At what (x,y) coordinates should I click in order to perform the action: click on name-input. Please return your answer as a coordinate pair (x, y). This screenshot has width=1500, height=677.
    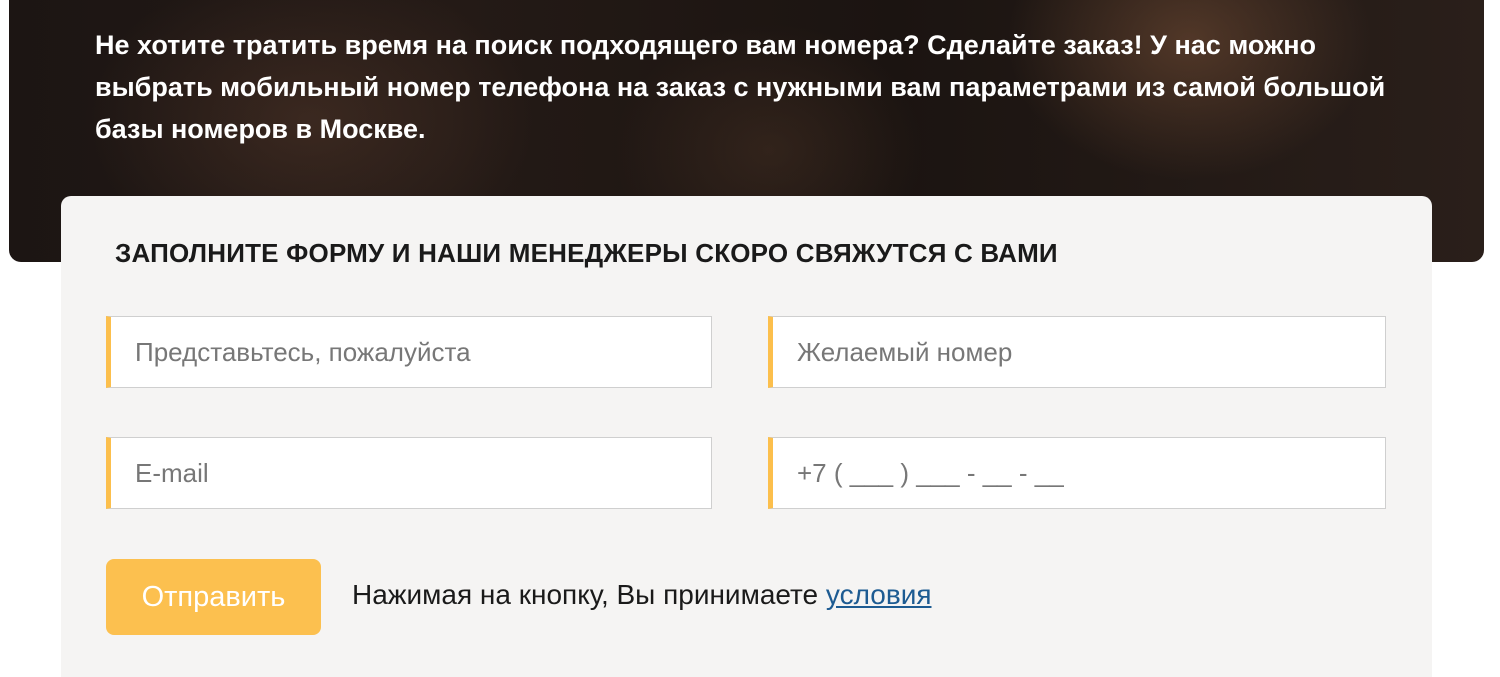
    Looking at the image, I should click on (409, 352).